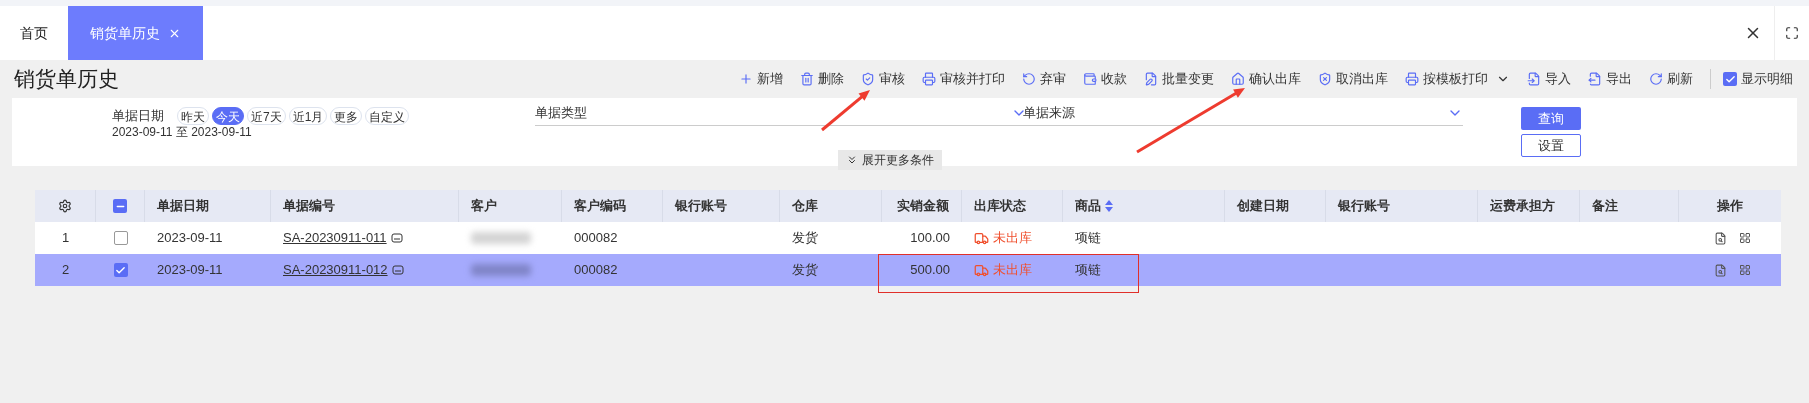 The image size is (1809, 403). I want to click on plus-icon, so click(746, 79).